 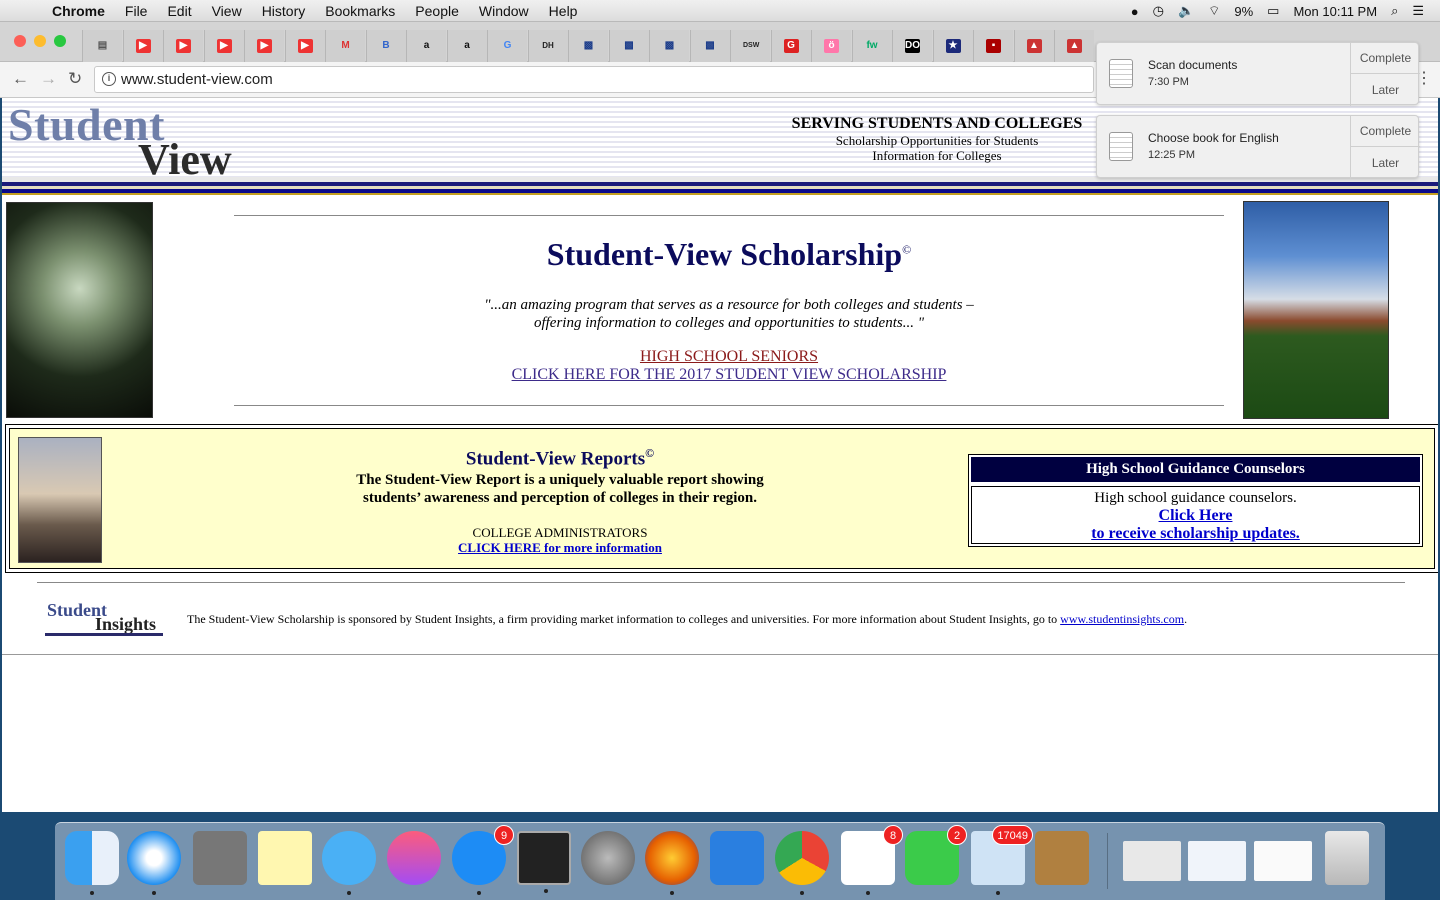 What do you see at coordinates (1273, 11) in the screenshot?
I see `battery-icon: ▭` at bounding box center [1273, 11].